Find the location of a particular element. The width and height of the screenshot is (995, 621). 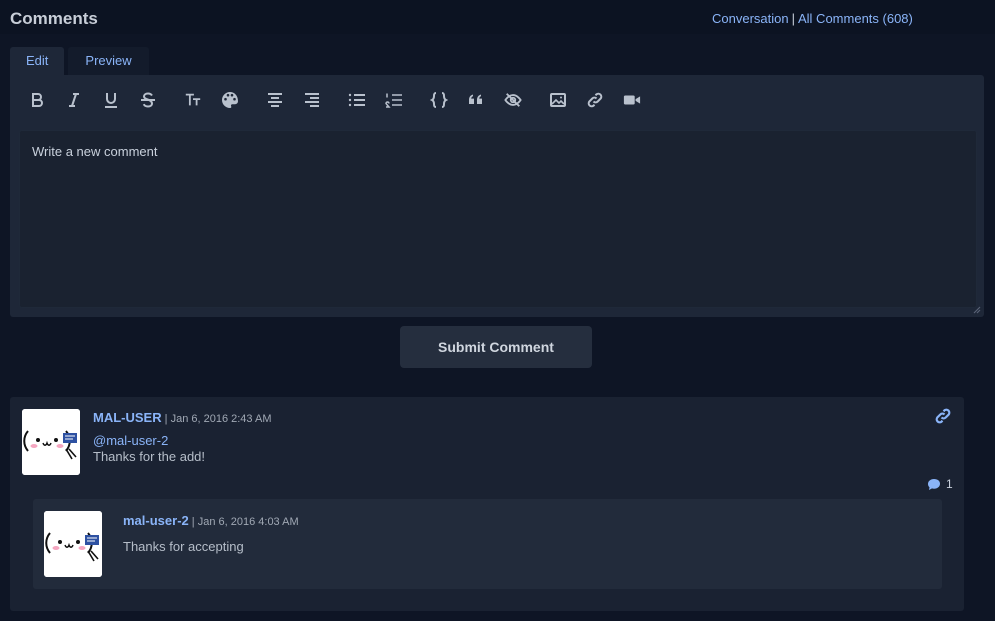

reply-text: Thanks for accepting is located at coordinates (183, 546).